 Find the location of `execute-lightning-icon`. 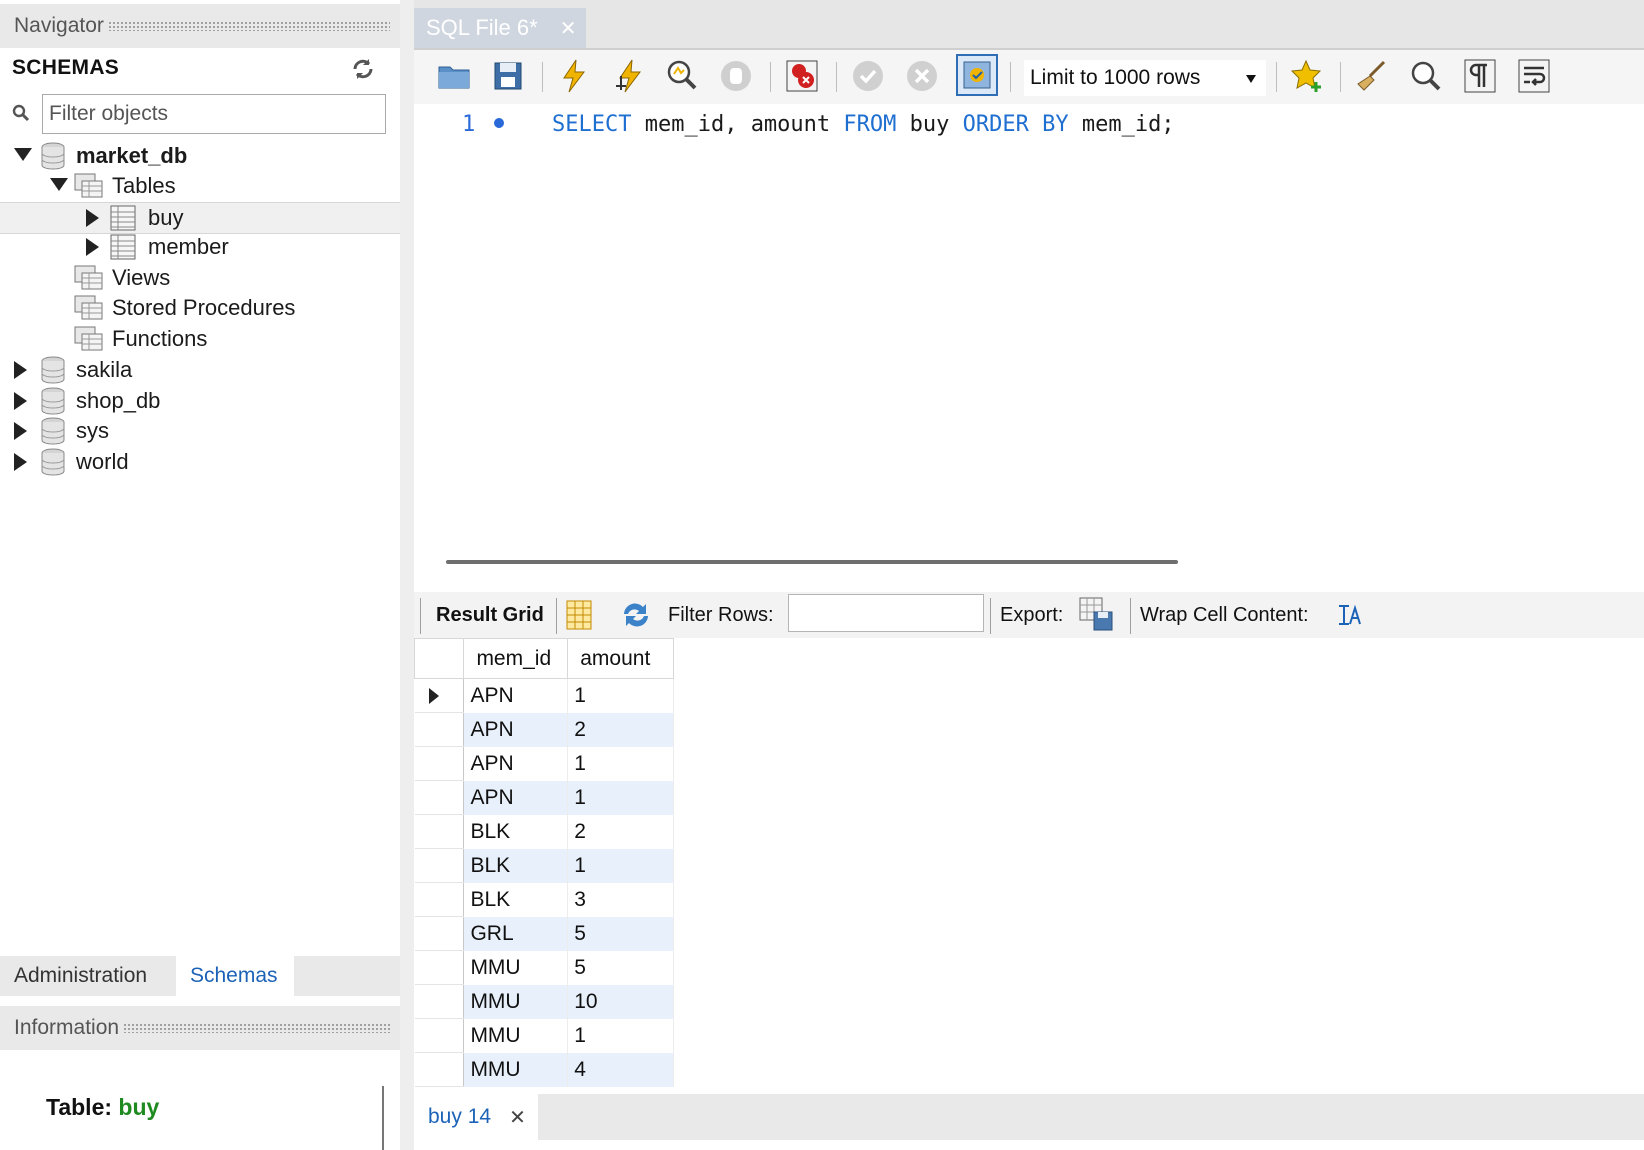

execute-lightning-icon is located at coordinates (574, 76).